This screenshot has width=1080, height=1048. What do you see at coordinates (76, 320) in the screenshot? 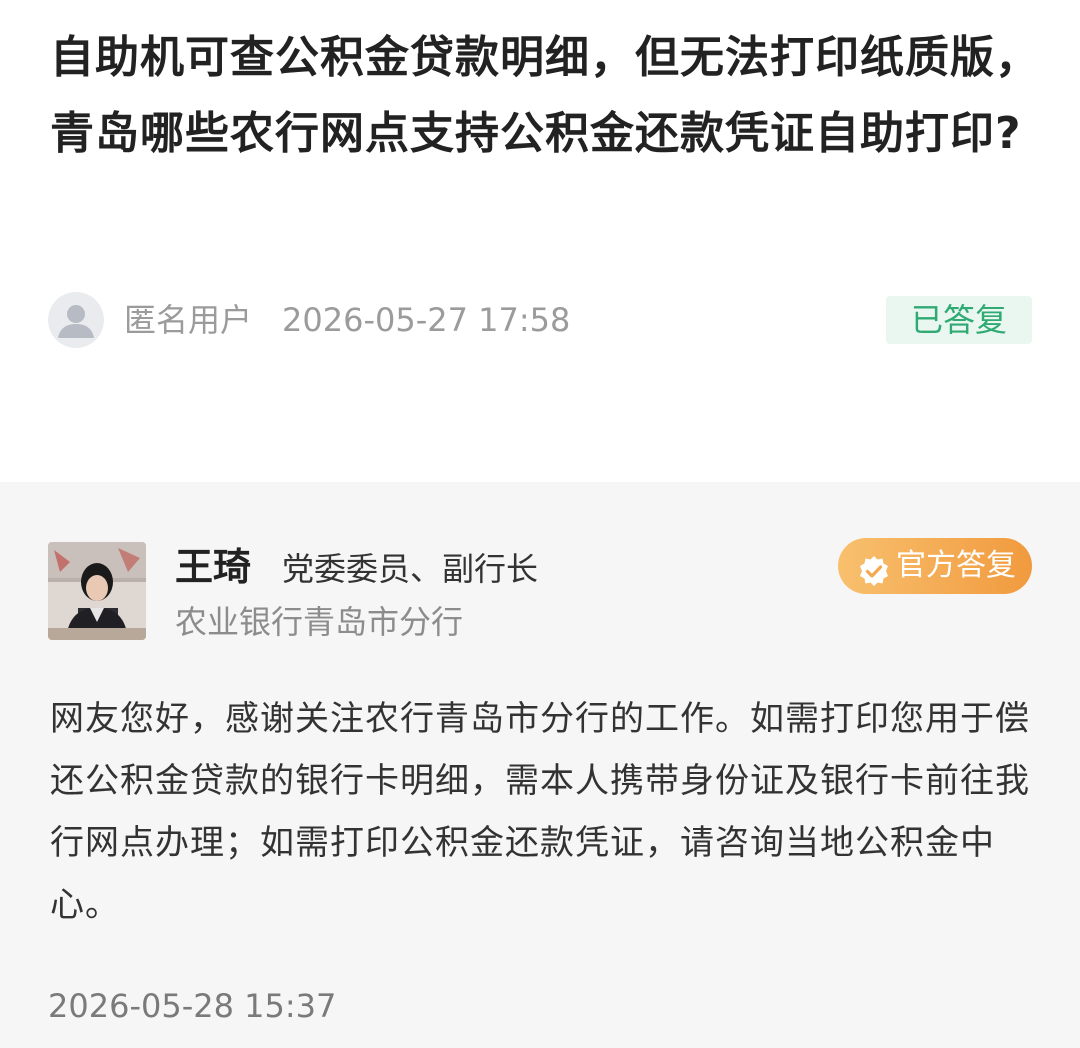
I see `user-icon` at bounding box center [76, 320].